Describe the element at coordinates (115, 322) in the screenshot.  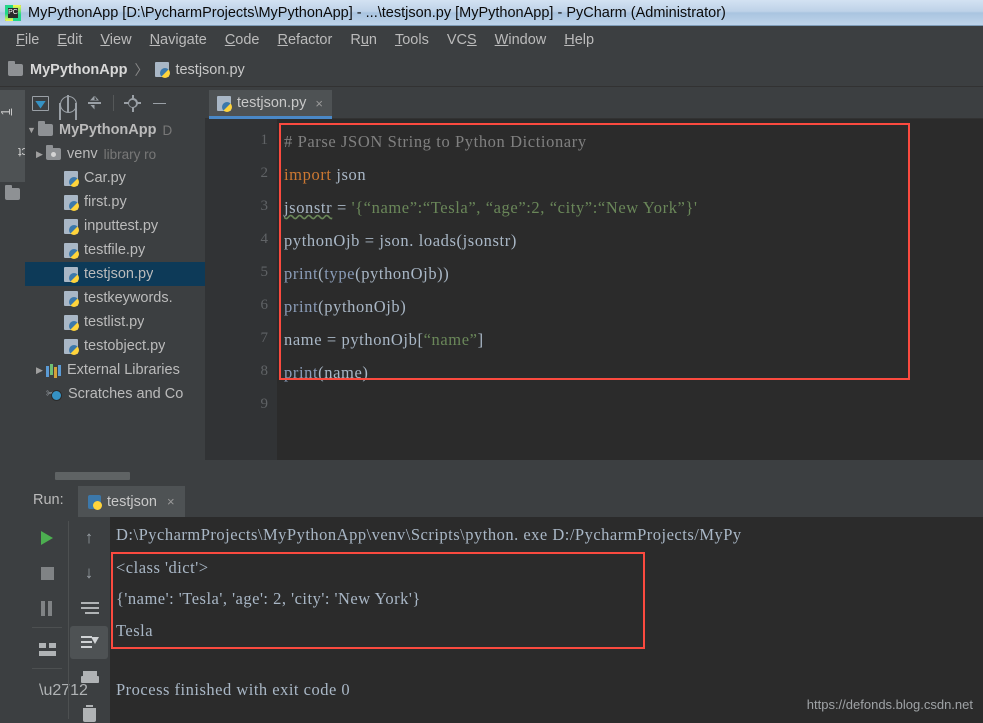
I see `tree-item-testlist-py: ▶ testlist.py` at that location.